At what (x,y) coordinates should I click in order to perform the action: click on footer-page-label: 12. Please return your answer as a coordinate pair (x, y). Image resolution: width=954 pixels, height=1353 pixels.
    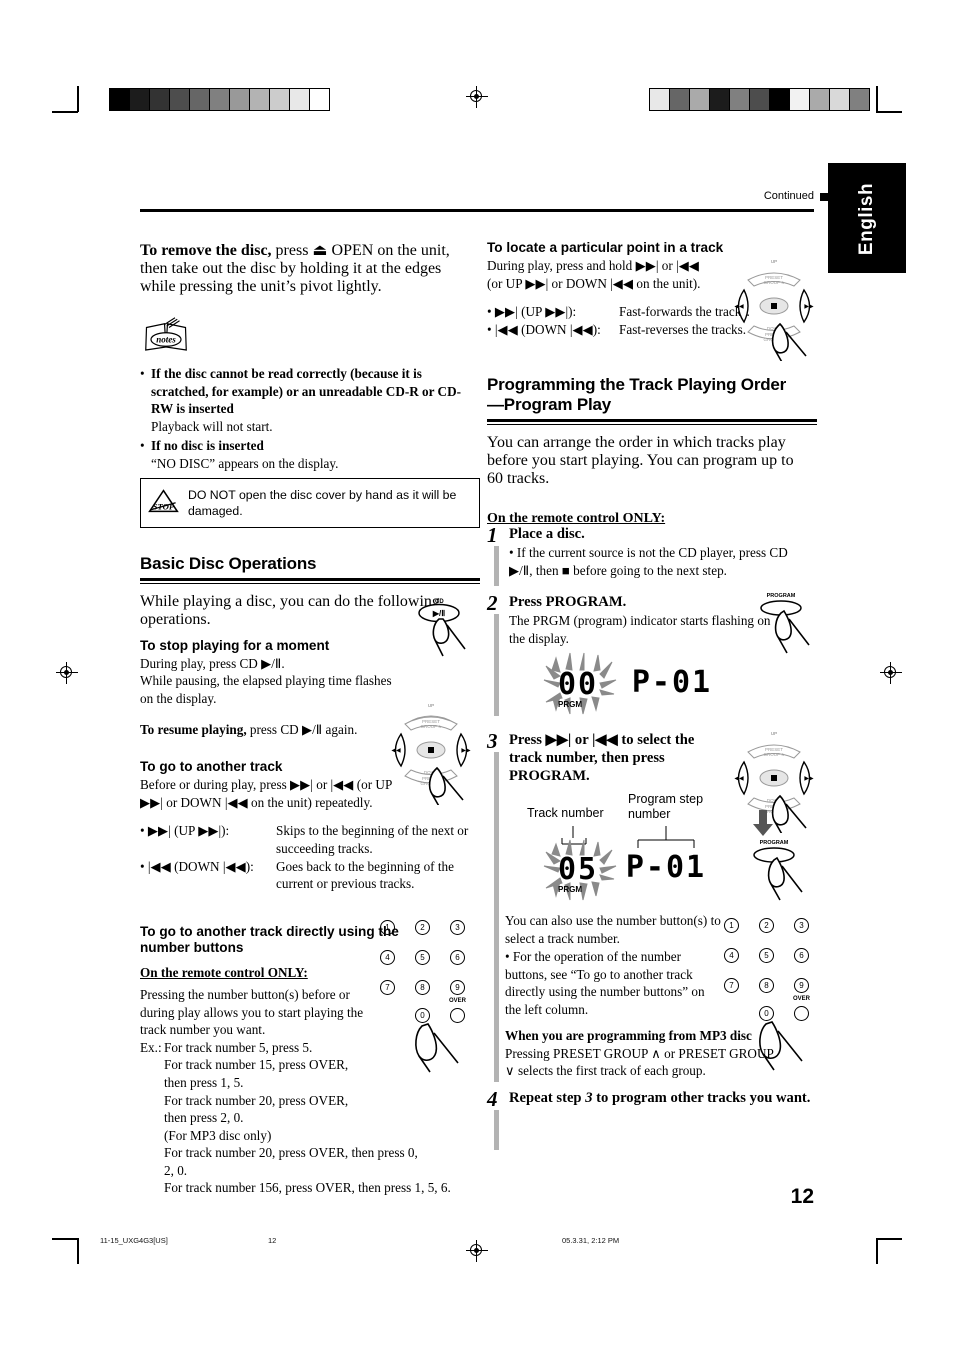
    Looking at the image, I should click on (272, 1240).